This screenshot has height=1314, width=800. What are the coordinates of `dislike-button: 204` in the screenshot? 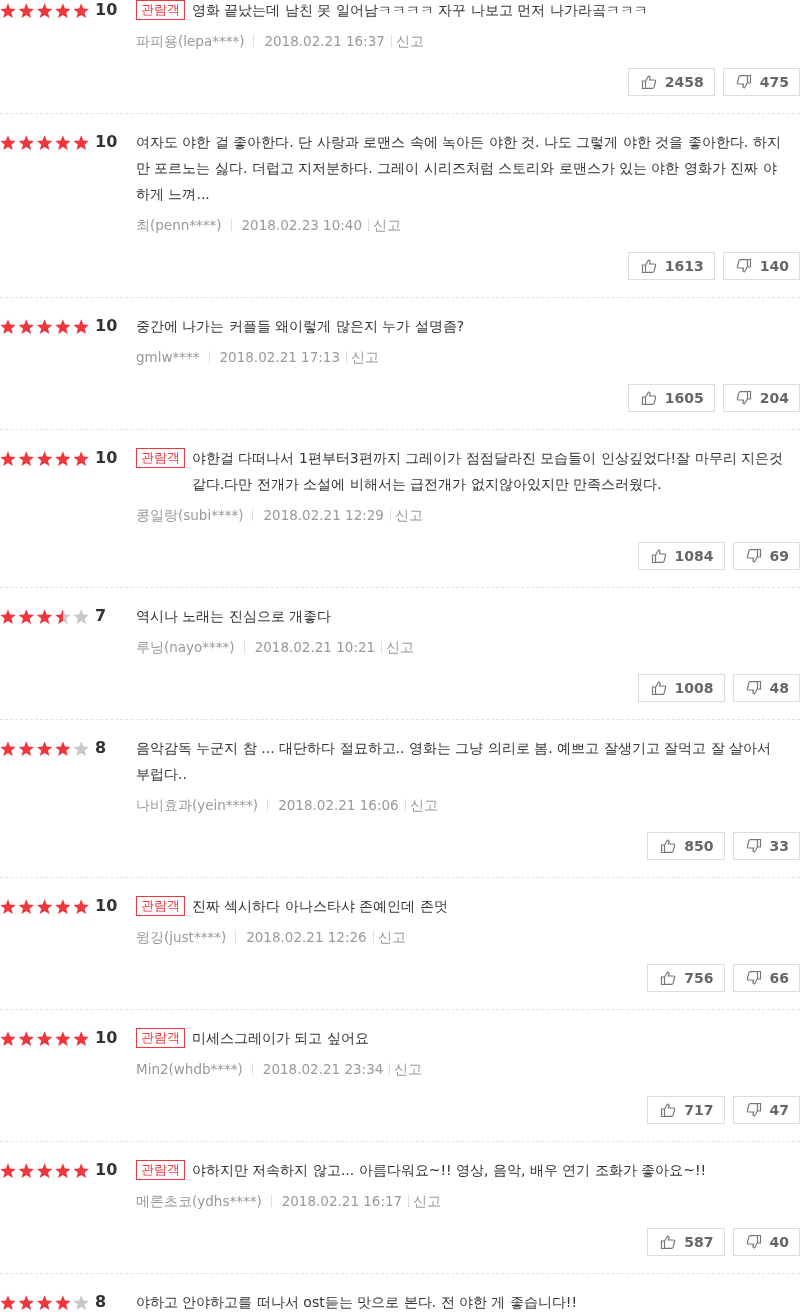 It's located at (761, 398).